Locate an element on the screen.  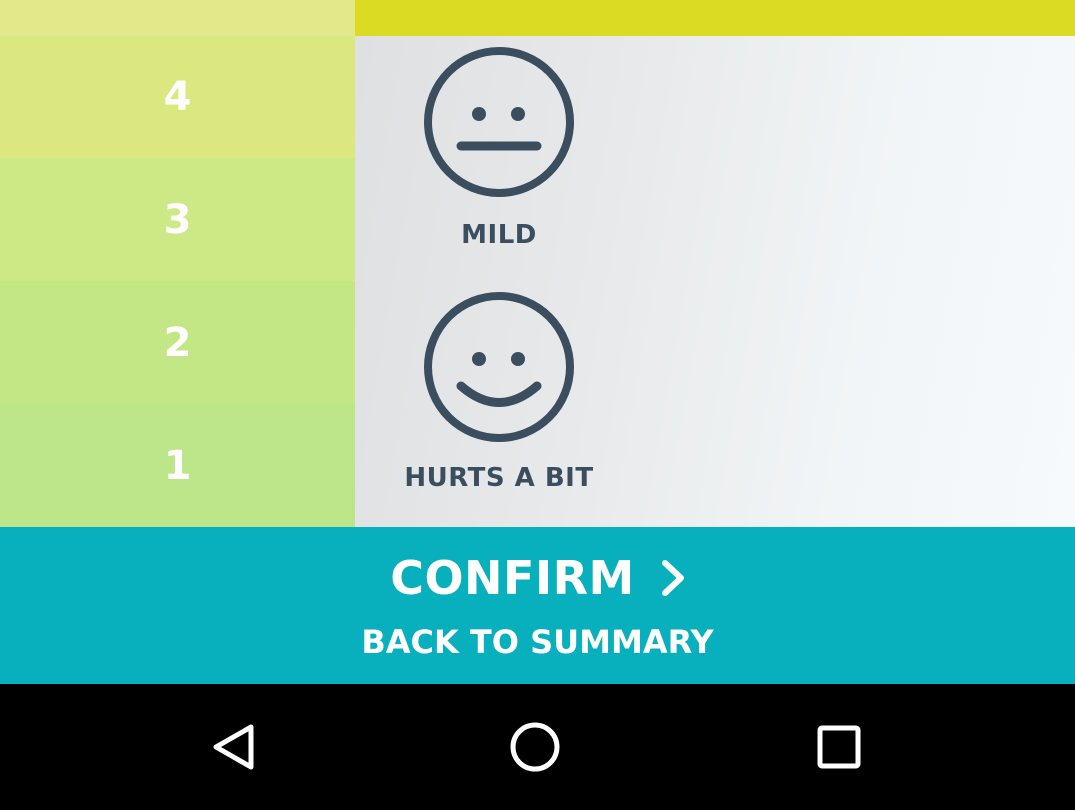
back-to-summary-button: BACK TO SUMMARY is located at coordinates (537, 642).